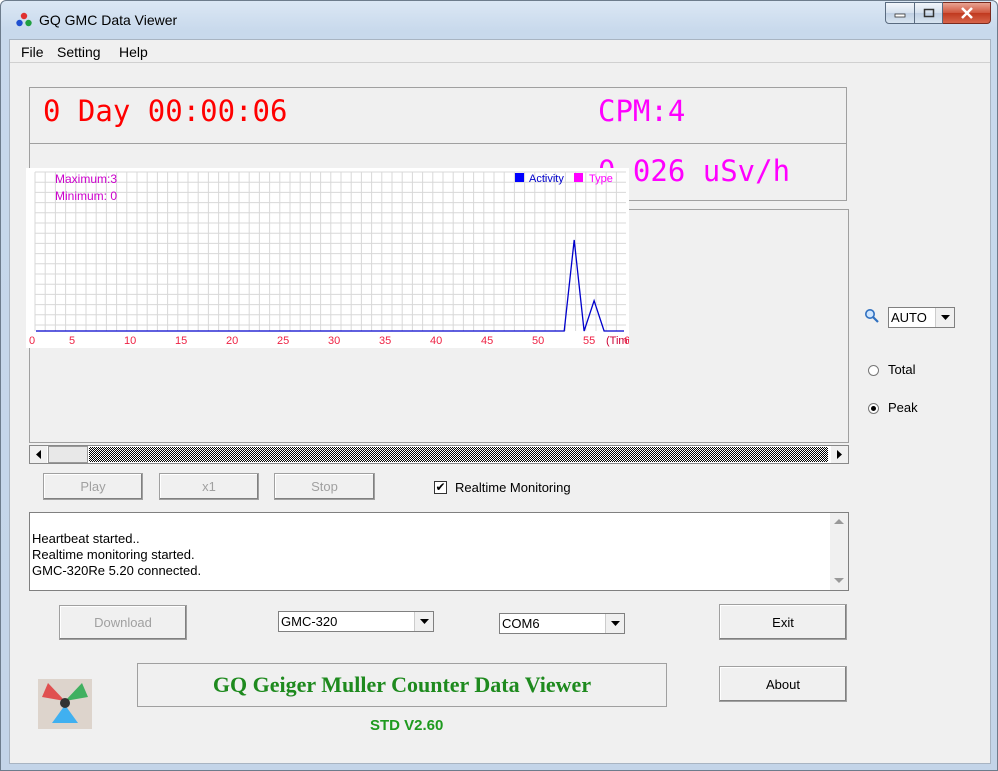 The width and height of the screenshot is (998, 771). Describe the element at coordinates (108, 20) in the screenshot. I see `window-title: GQ GMC Data Viewer` at that location.